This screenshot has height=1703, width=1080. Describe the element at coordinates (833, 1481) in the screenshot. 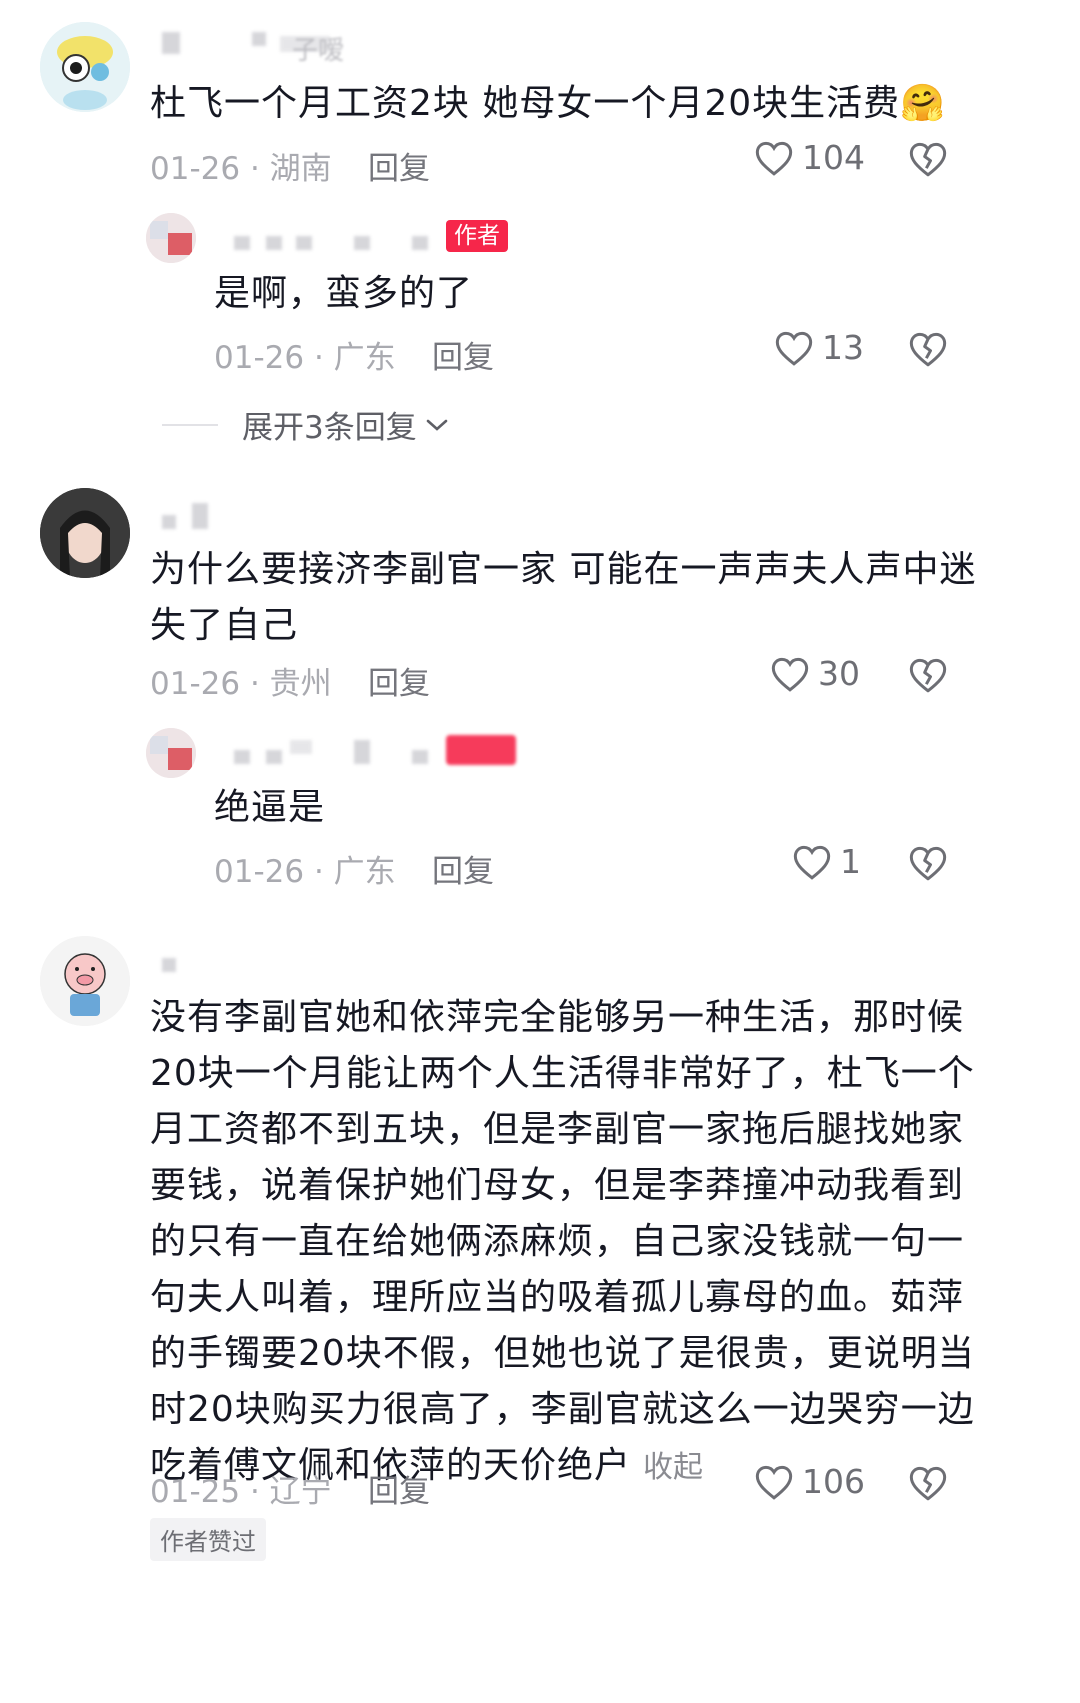

I see `like-count: 106` at that location.